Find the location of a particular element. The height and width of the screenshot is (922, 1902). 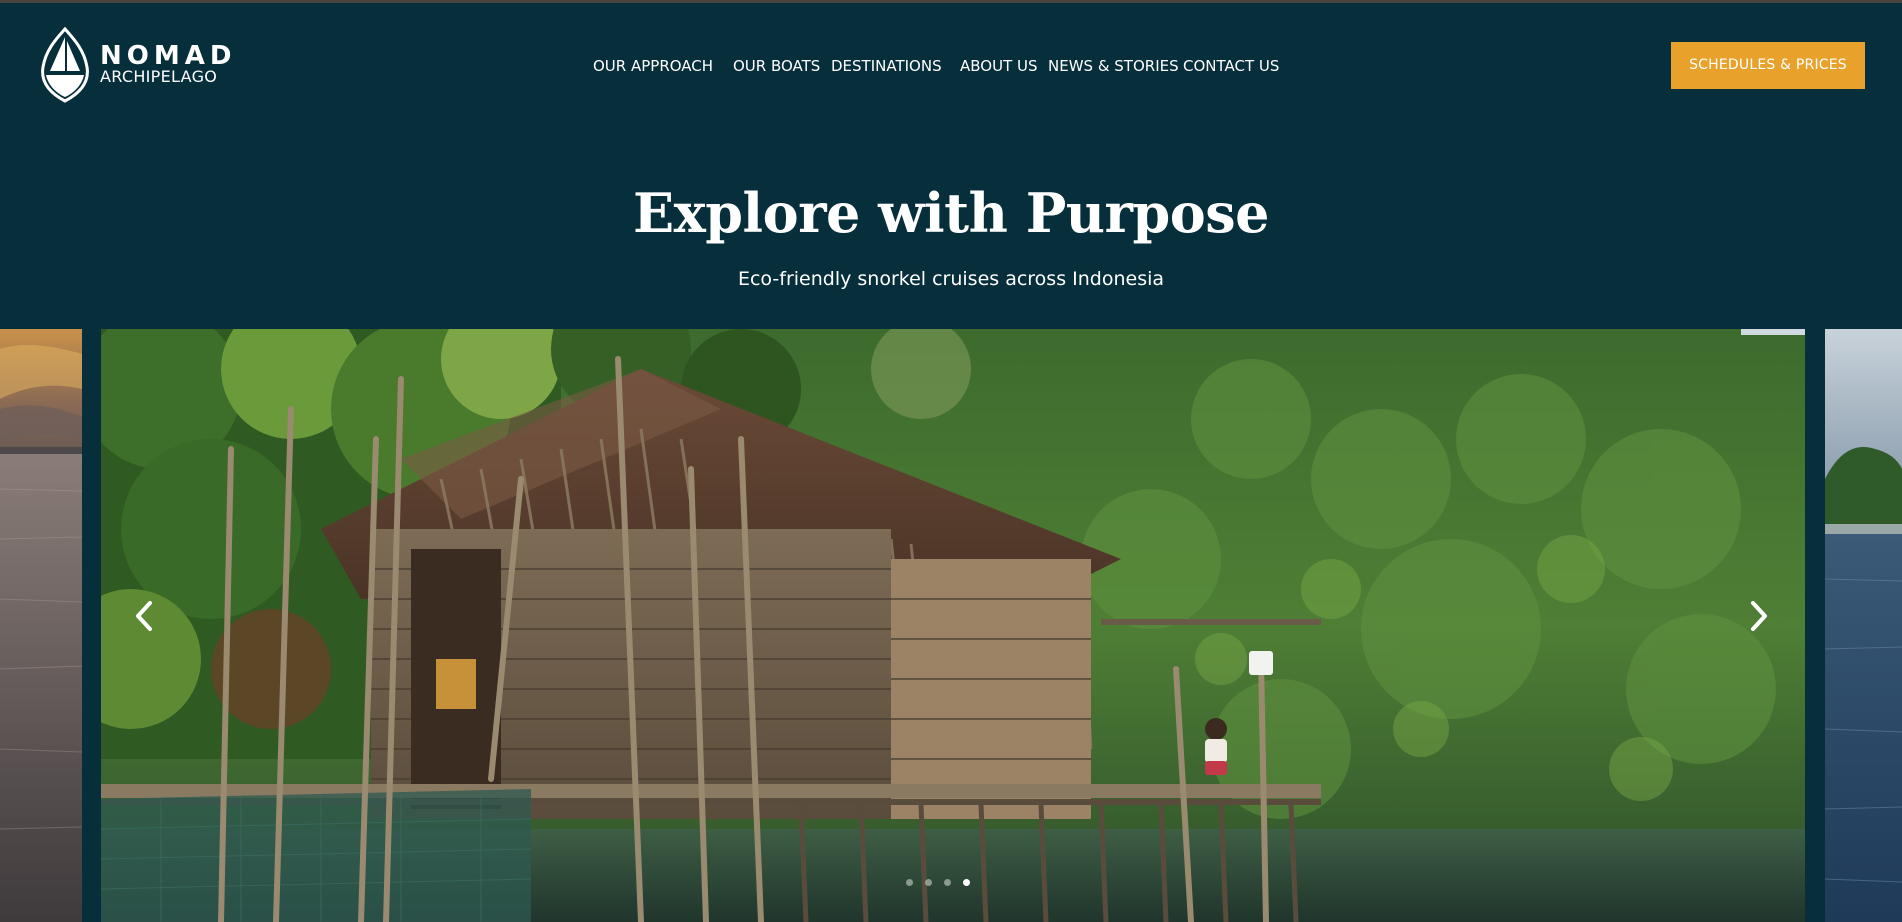

carousel-pagination is located at coordinates (951, 885).